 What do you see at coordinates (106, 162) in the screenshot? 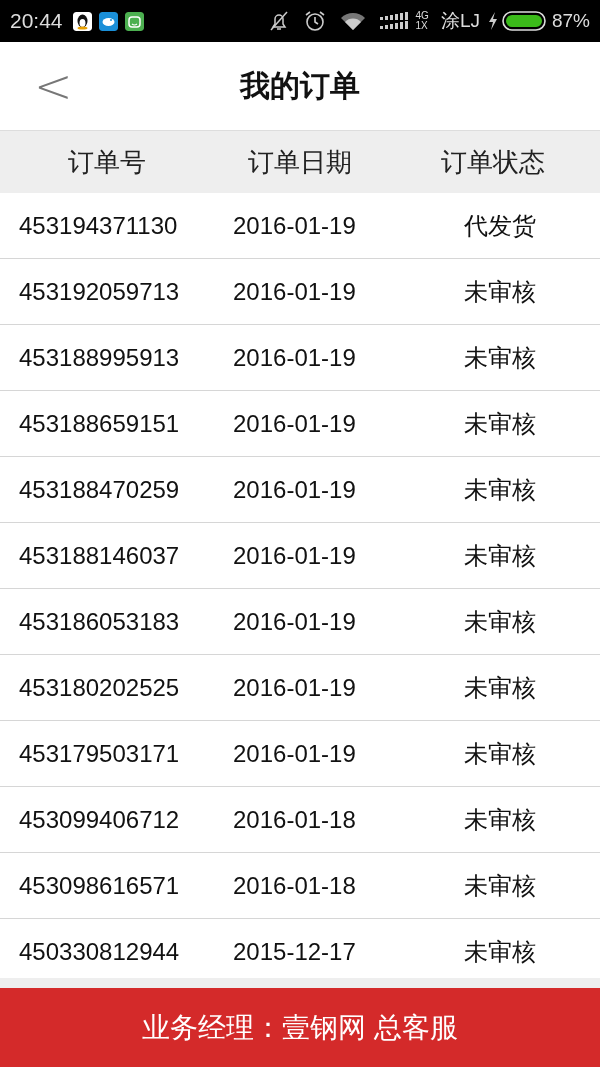
I see `column-header: 订单号` at bounding box center [106, 162].